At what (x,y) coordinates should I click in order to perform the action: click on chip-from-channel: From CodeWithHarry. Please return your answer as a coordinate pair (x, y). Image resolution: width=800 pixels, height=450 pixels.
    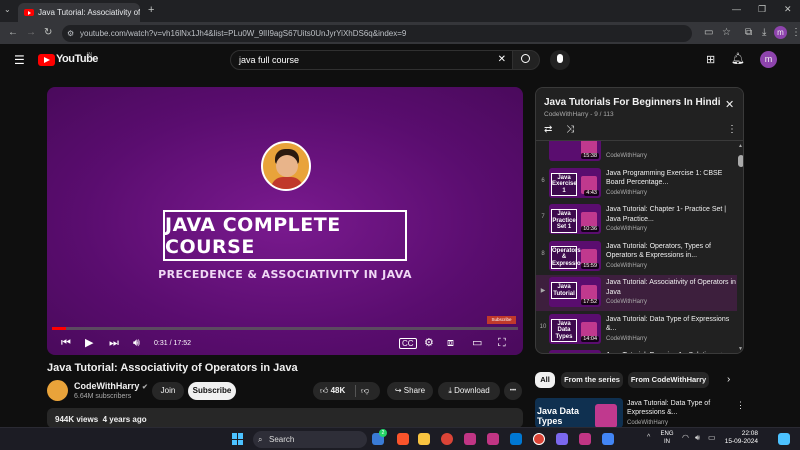
    Looking at the image, I should click on (668, 380).